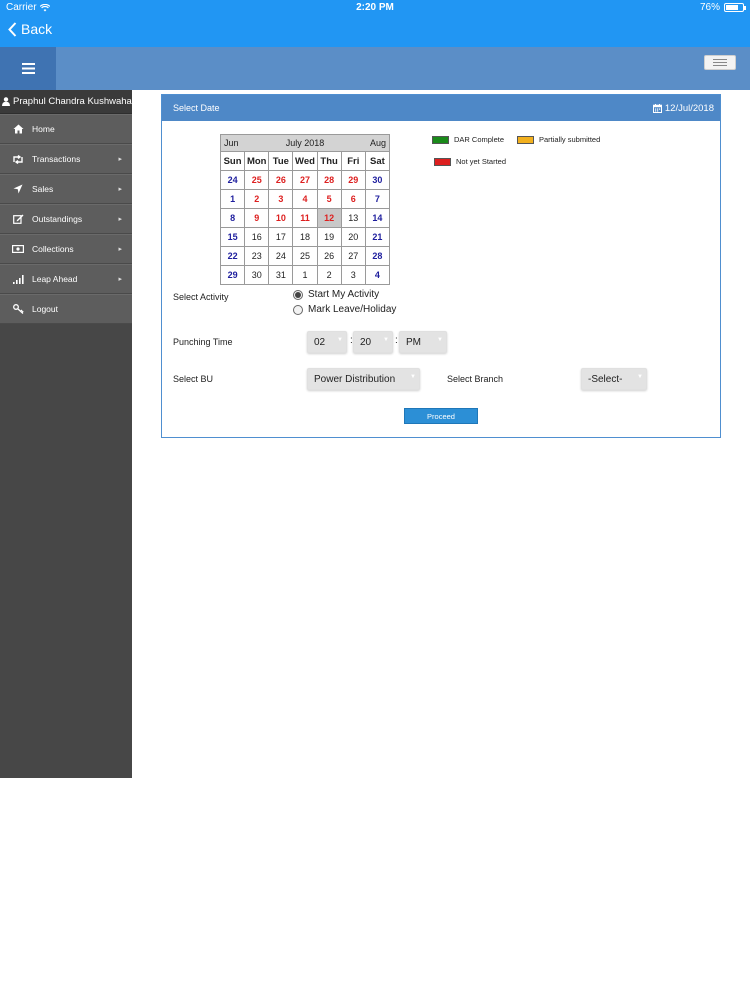 This screenshot has width=750, height=1000. Describe the element at coordinates (281, 237) in the screenshot. I see `calendar-day: 17` at that location.